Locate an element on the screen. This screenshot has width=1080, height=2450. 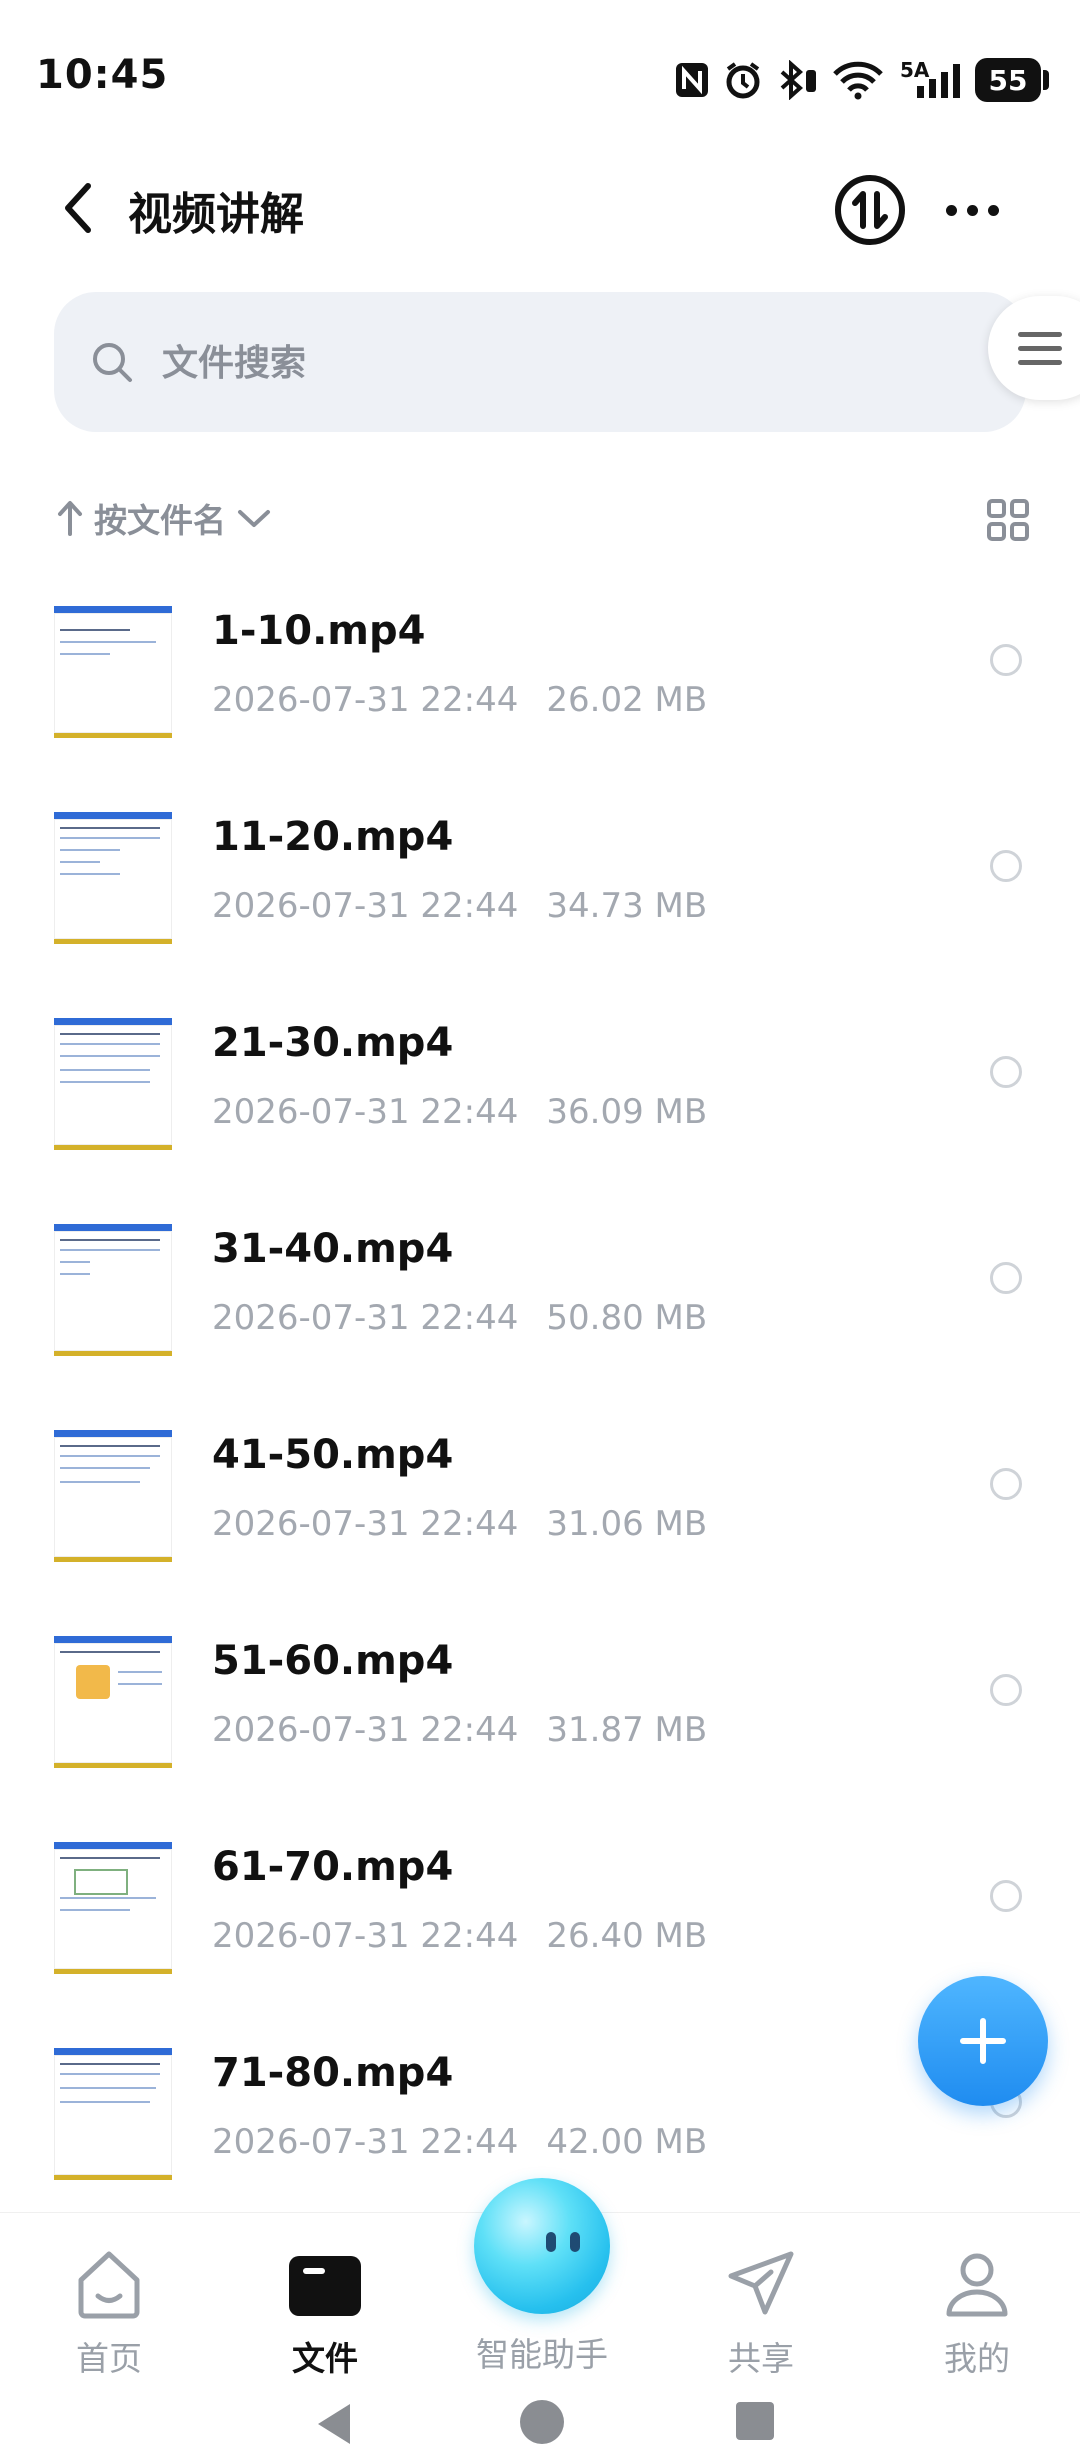
more-button is located at coordinates (972, 210).